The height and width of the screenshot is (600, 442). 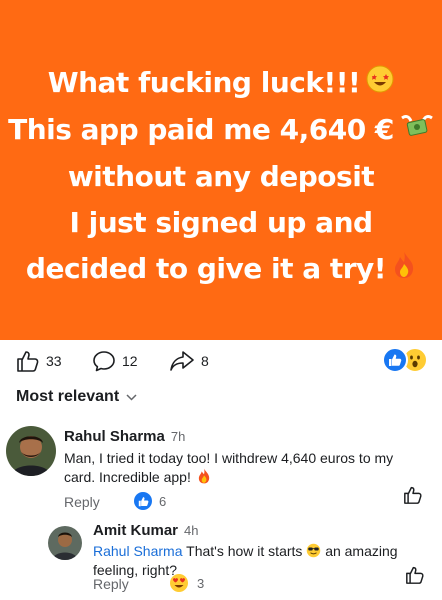 What do you see at coordinates (314, 550) in the screenshot?
I see `sunglasses-emoji-icon` at bounding box center [314, 550].